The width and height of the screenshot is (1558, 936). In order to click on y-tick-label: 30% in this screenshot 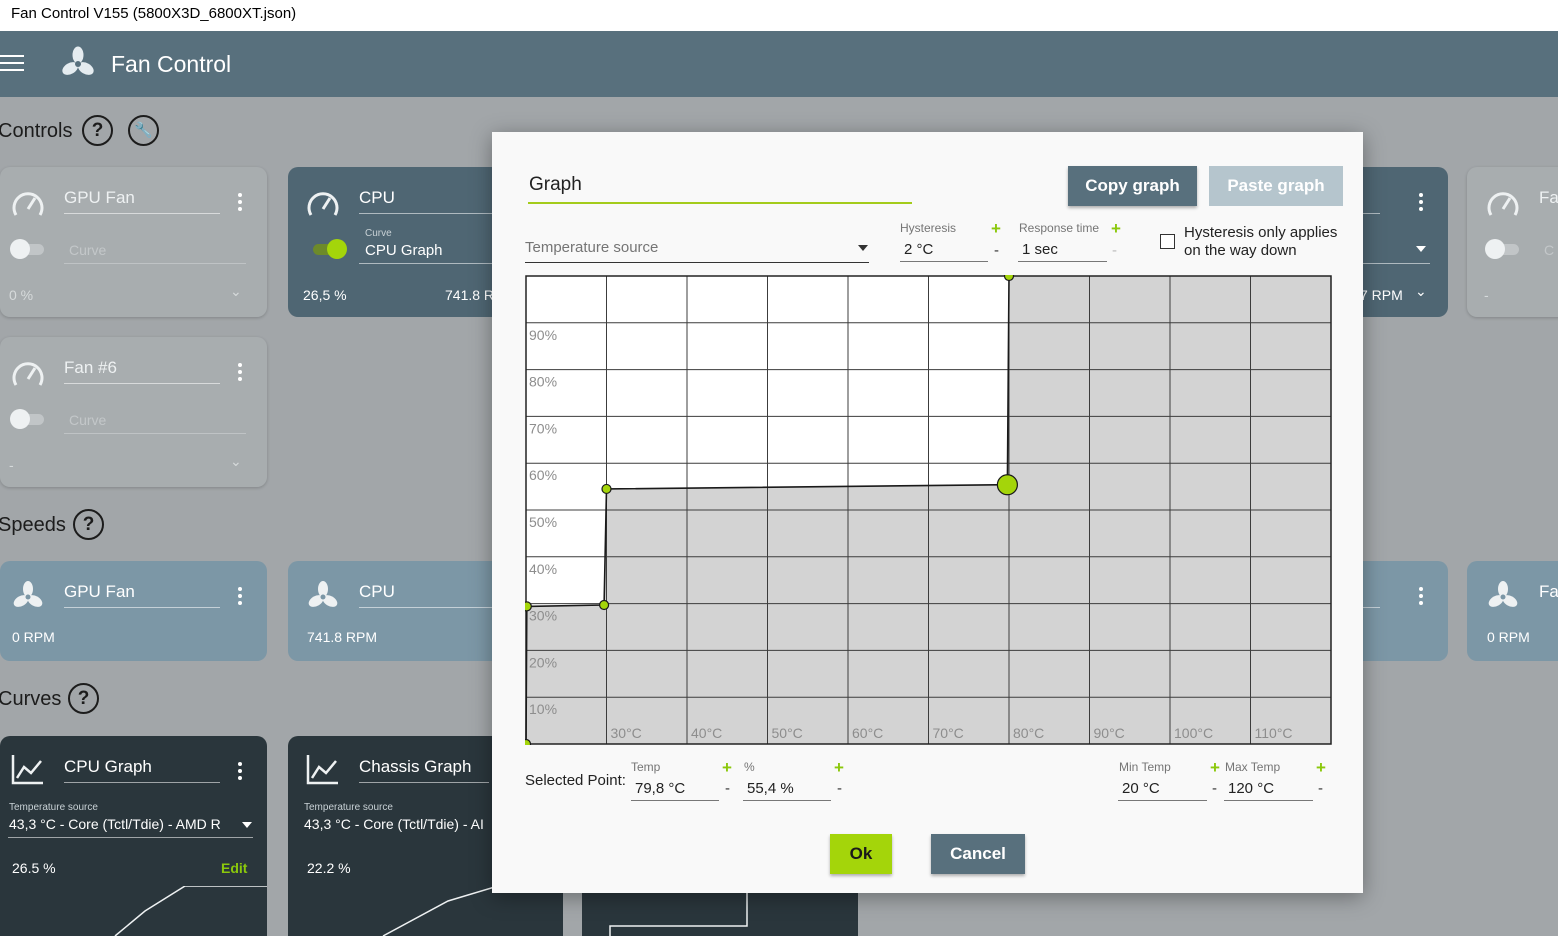, I will do `click(543, 616)`.